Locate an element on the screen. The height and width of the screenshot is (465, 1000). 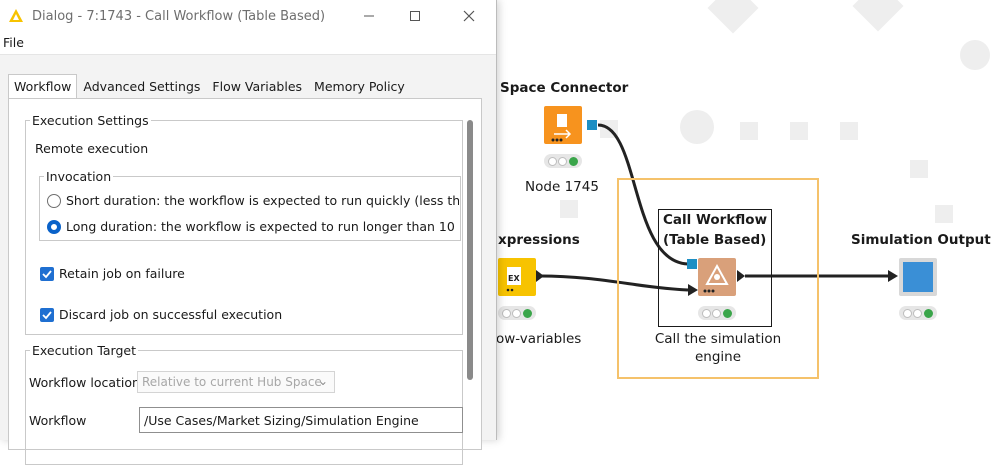
tab-advanced-settings: Advanced Settings is located at coordinates (141, 86).